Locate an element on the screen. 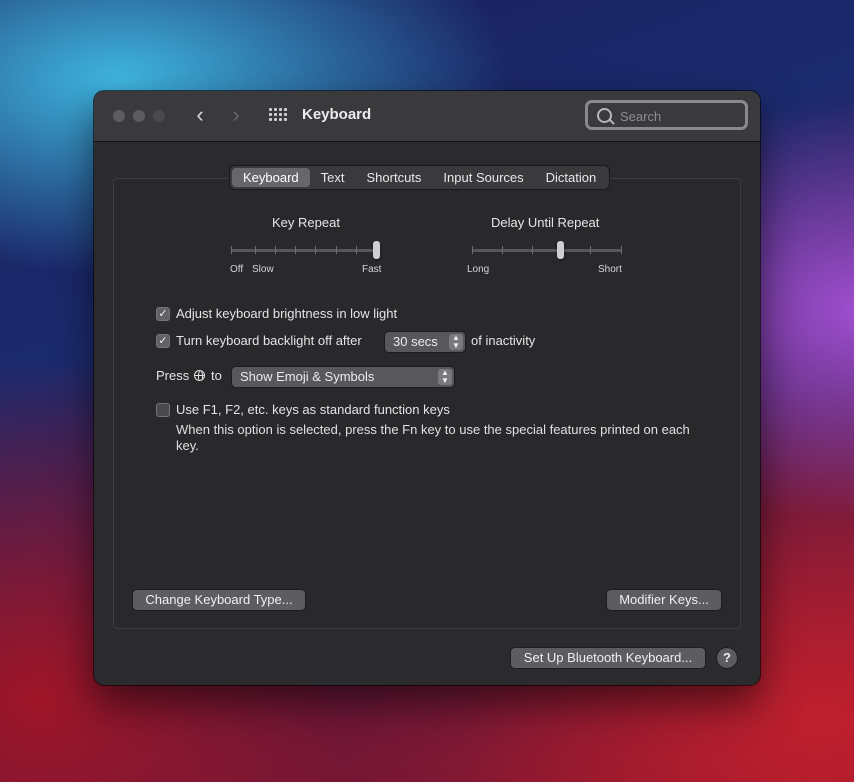 Image resolution: width=854 pixels, height=782 pixels. titlebar: ‹ › Keyboard is located at coordinates (427, 116).